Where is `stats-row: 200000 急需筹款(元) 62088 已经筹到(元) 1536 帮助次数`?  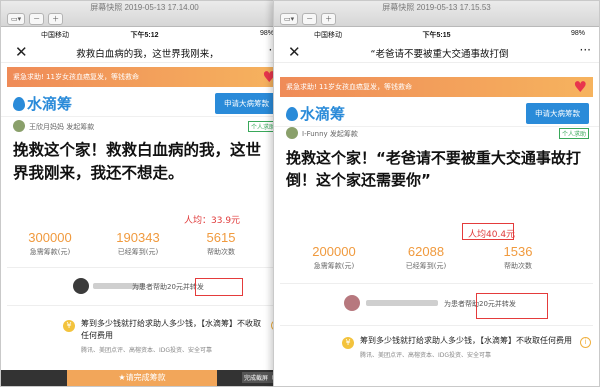
stats-row: 200000 急需筹款(元) 62088 已经筹到(元) 1536 帮助次数 is located at coordinates (426, 257).